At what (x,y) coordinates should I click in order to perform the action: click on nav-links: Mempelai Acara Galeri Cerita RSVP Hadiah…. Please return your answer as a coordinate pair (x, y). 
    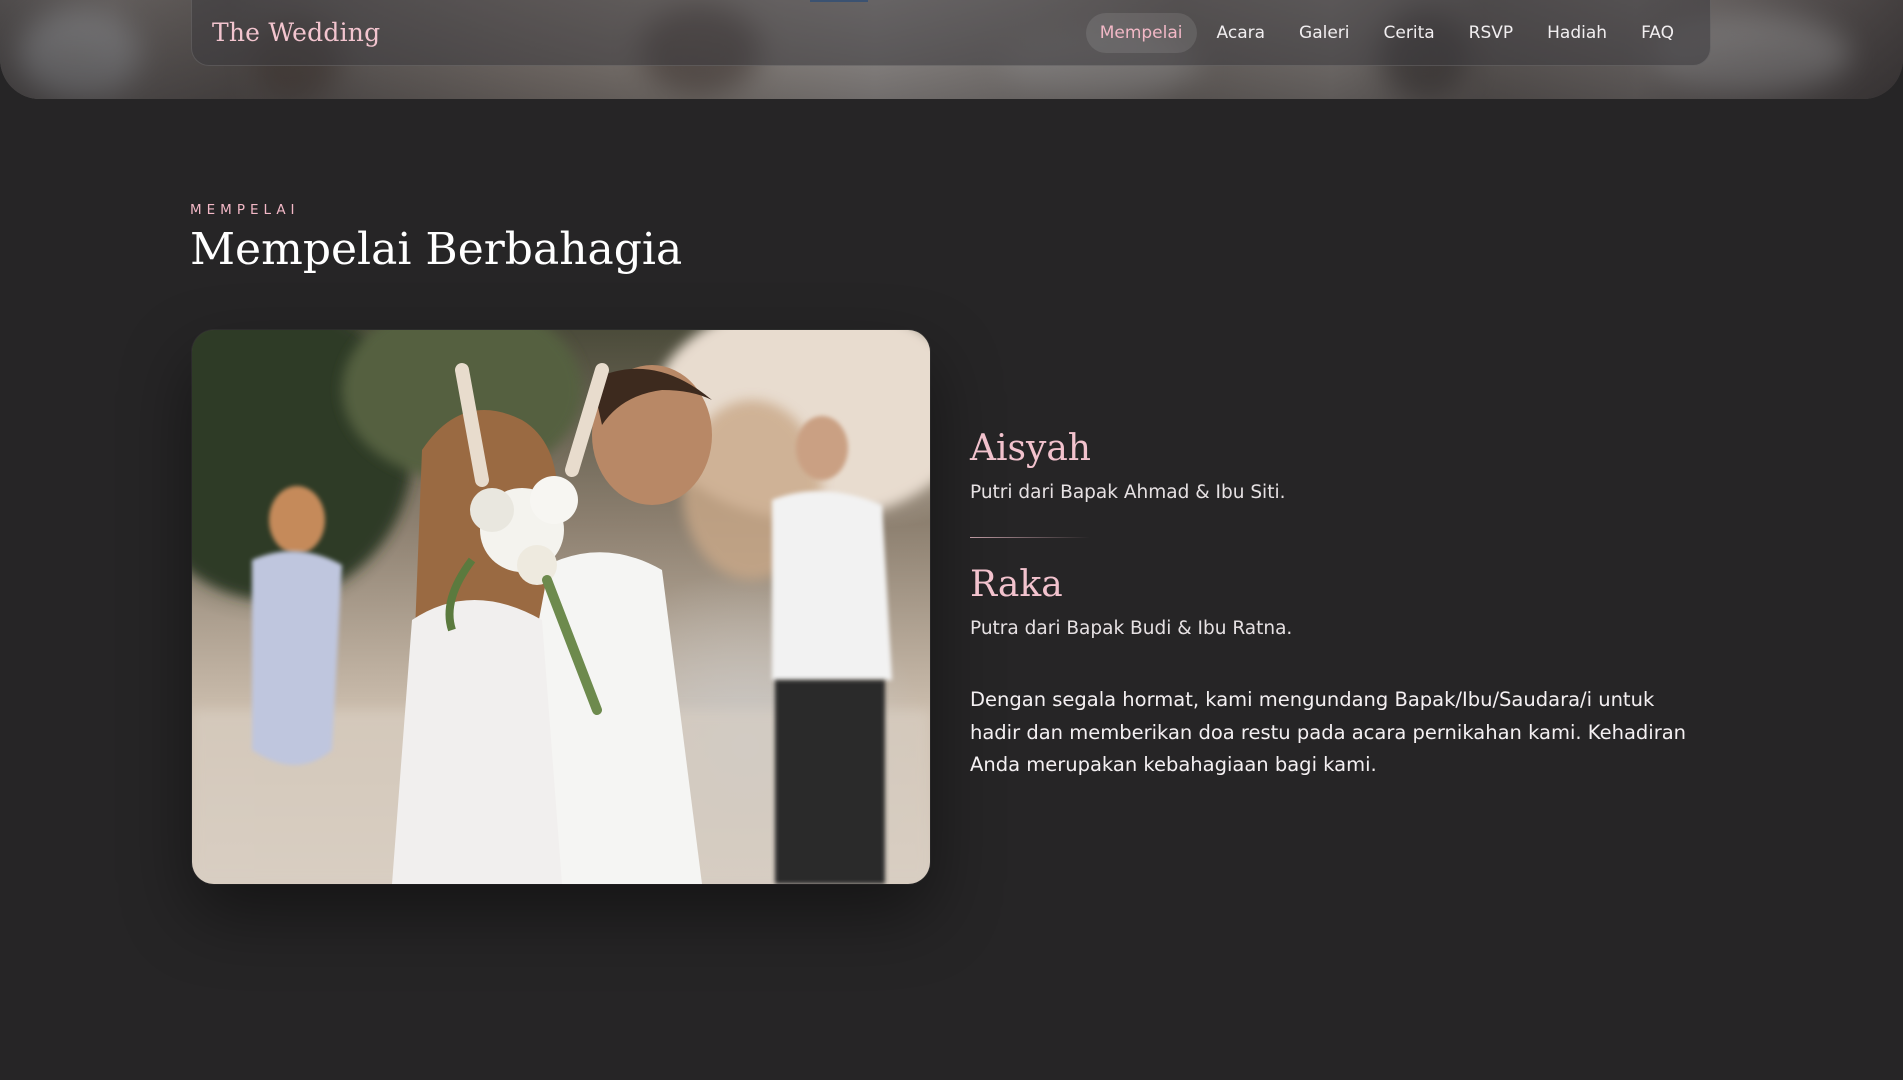
    Looking at the image, I should click on (1386, 32).